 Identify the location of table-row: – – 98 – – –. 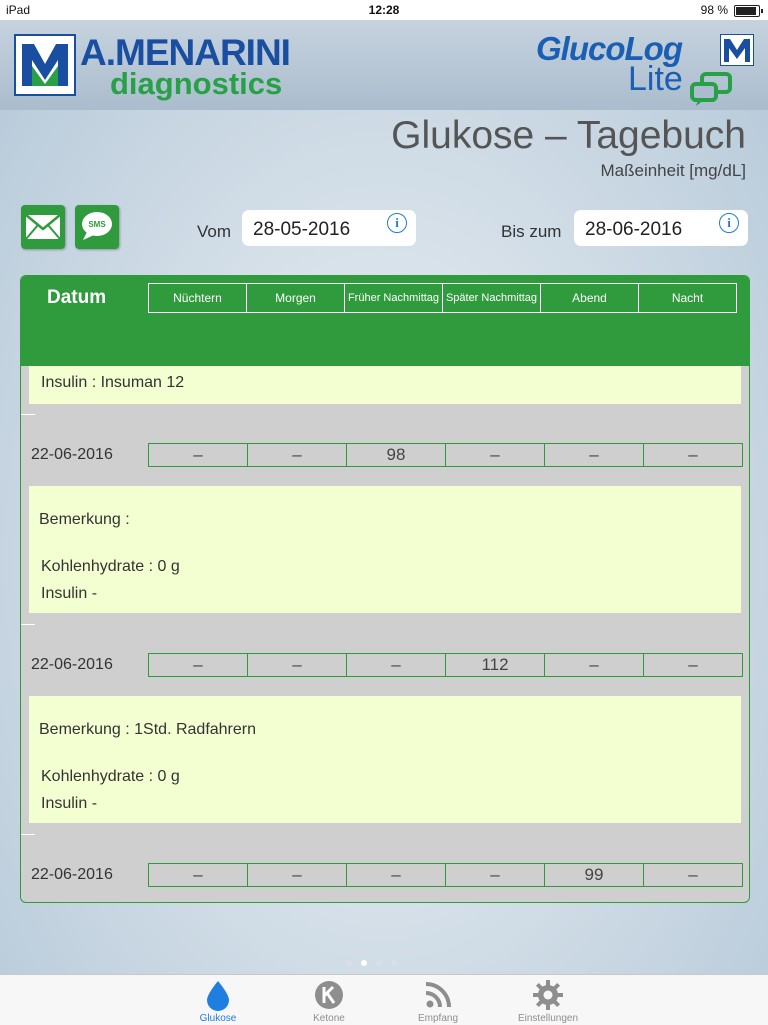
(445, 455).